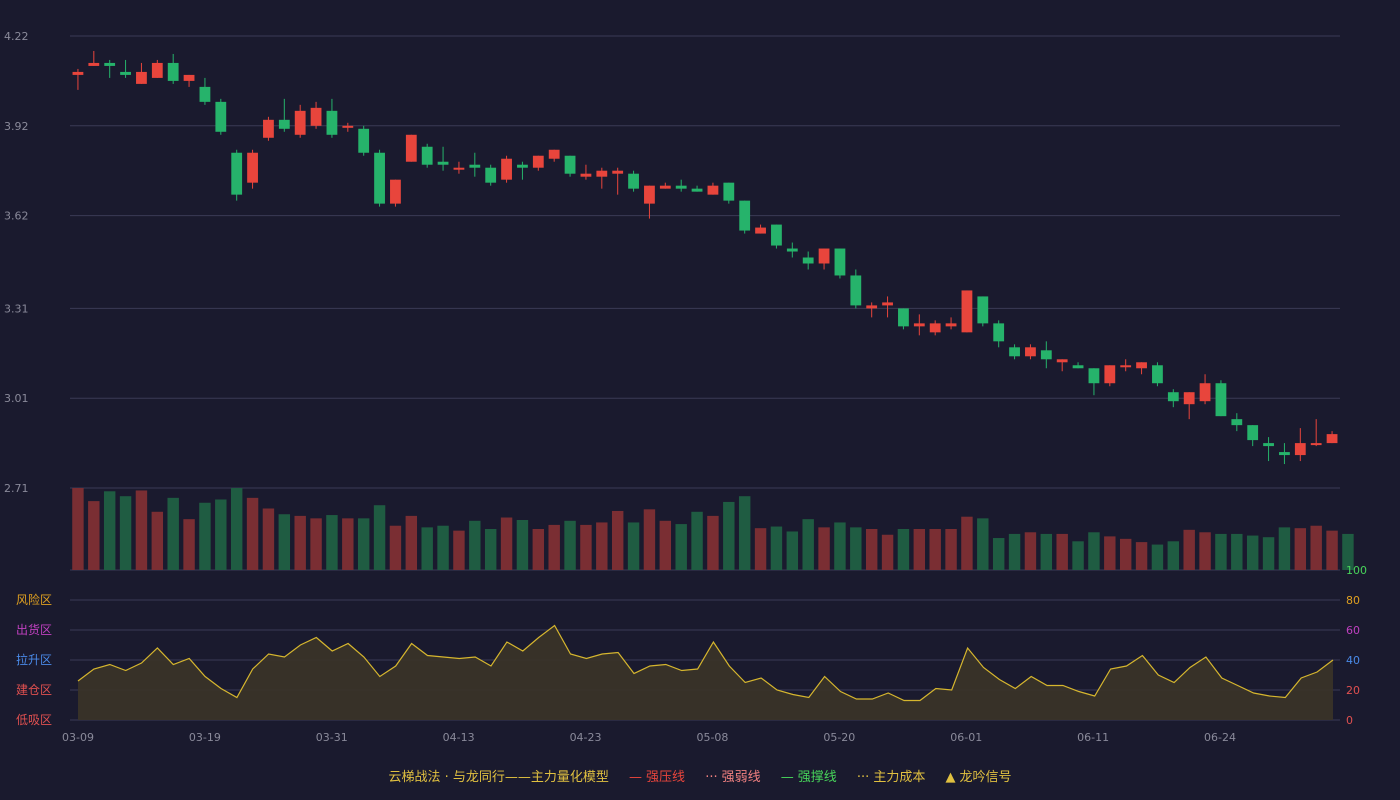  What do you see at coordinates (978, 775) in the screenshot?
I see `legend-item-dragon-signal: ▲ 龙吟信号` at bounding box center [978, 775].